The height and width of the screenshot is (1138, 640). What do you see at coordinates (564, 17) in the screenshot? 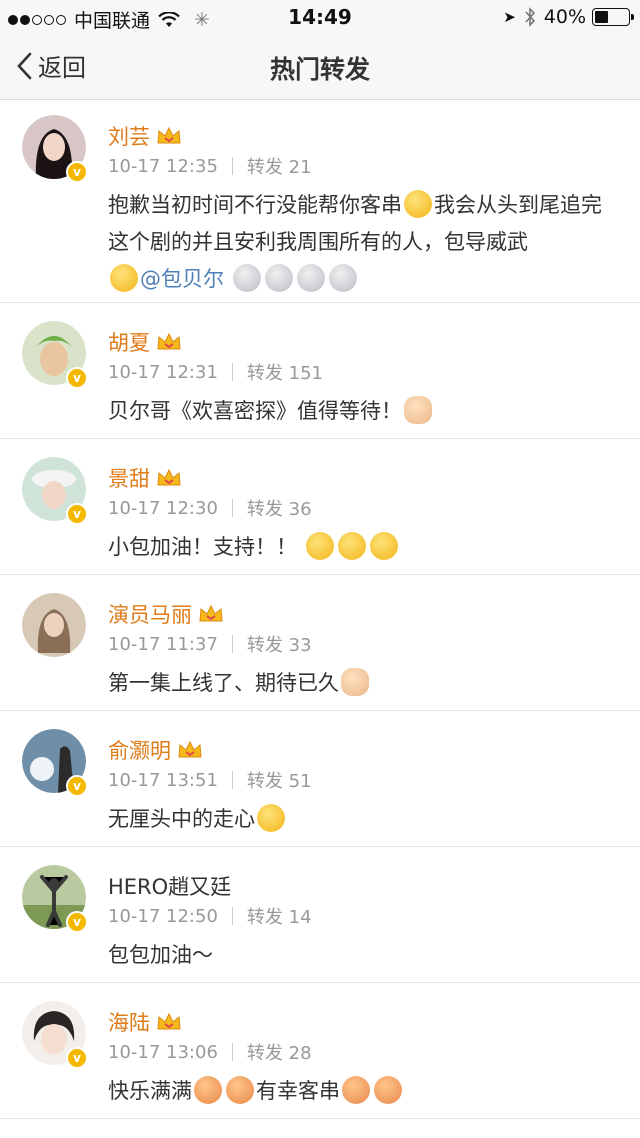
I see `battery-percent: 40%` at bounding box center [564, 17].